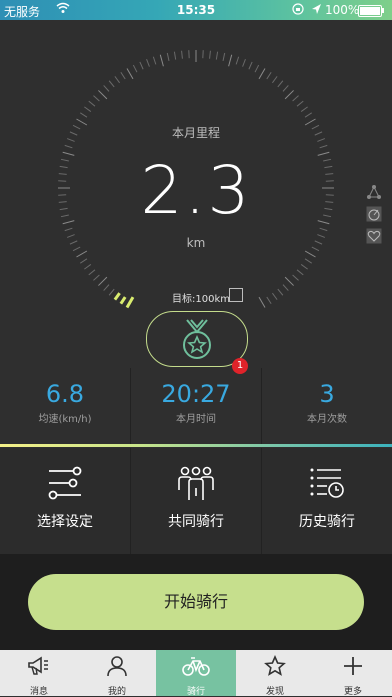  Describe the element at coordinates (196, 417) in the screenshot. I see `month-time-label: 本月时间` at that location.